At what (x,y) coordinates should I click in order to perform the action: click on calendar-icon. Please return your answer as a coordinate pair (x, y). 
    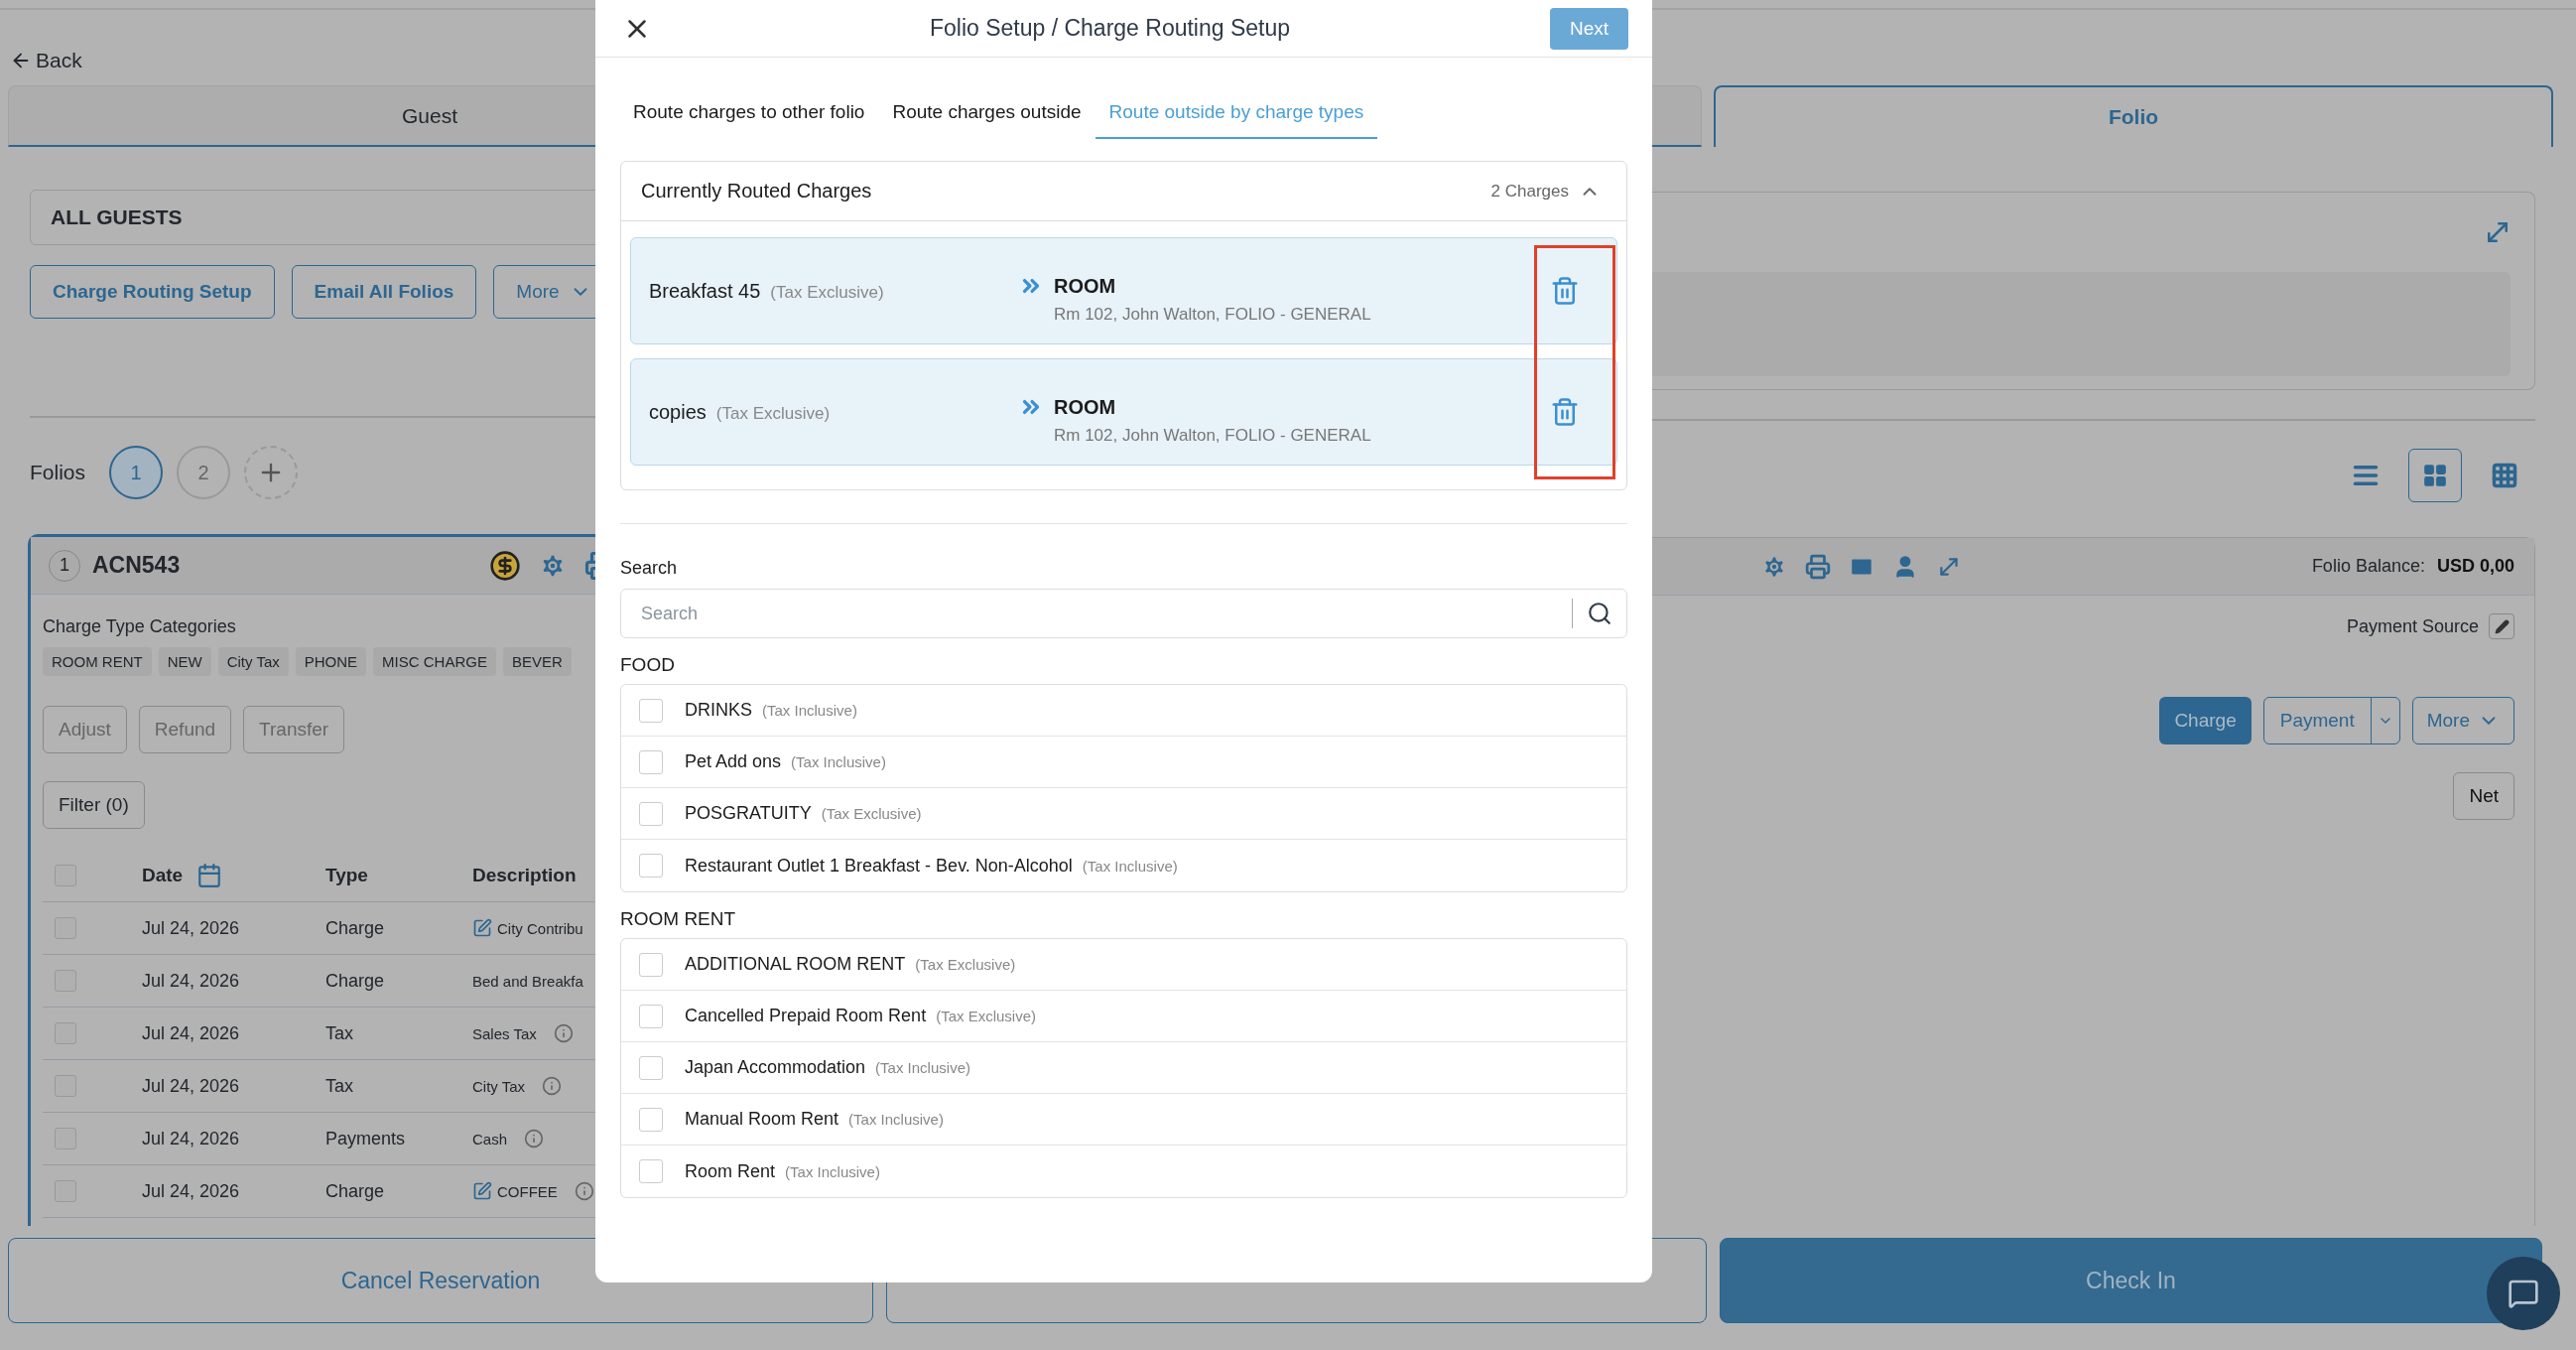
    Looking at the image, I should click on (210, 875).